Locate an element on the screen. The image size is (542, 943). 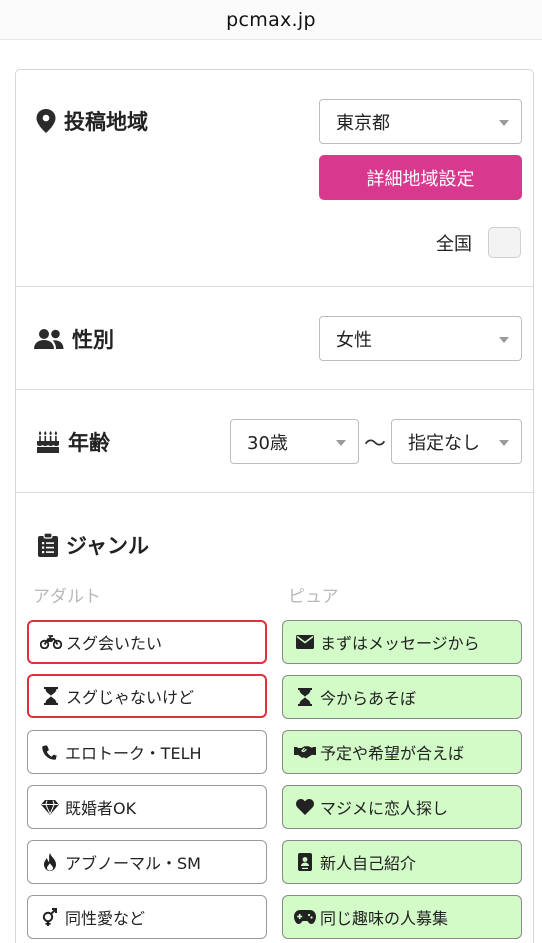
age-from-select: 30歳 is located at coordinates (294, 441).